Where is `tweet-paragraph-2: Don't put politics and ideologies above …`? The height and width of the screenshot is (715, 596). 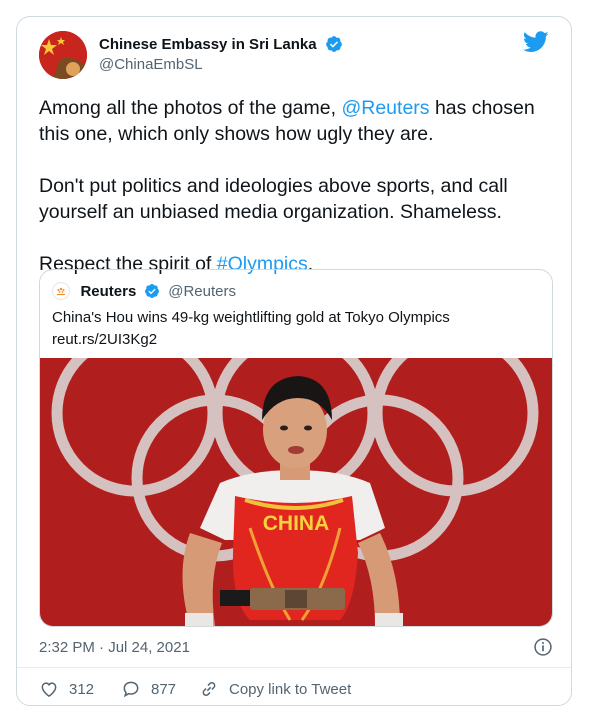
tweet-paragraph-2: Don't put politics and ideologies above … is located at coordinates (273, 199).